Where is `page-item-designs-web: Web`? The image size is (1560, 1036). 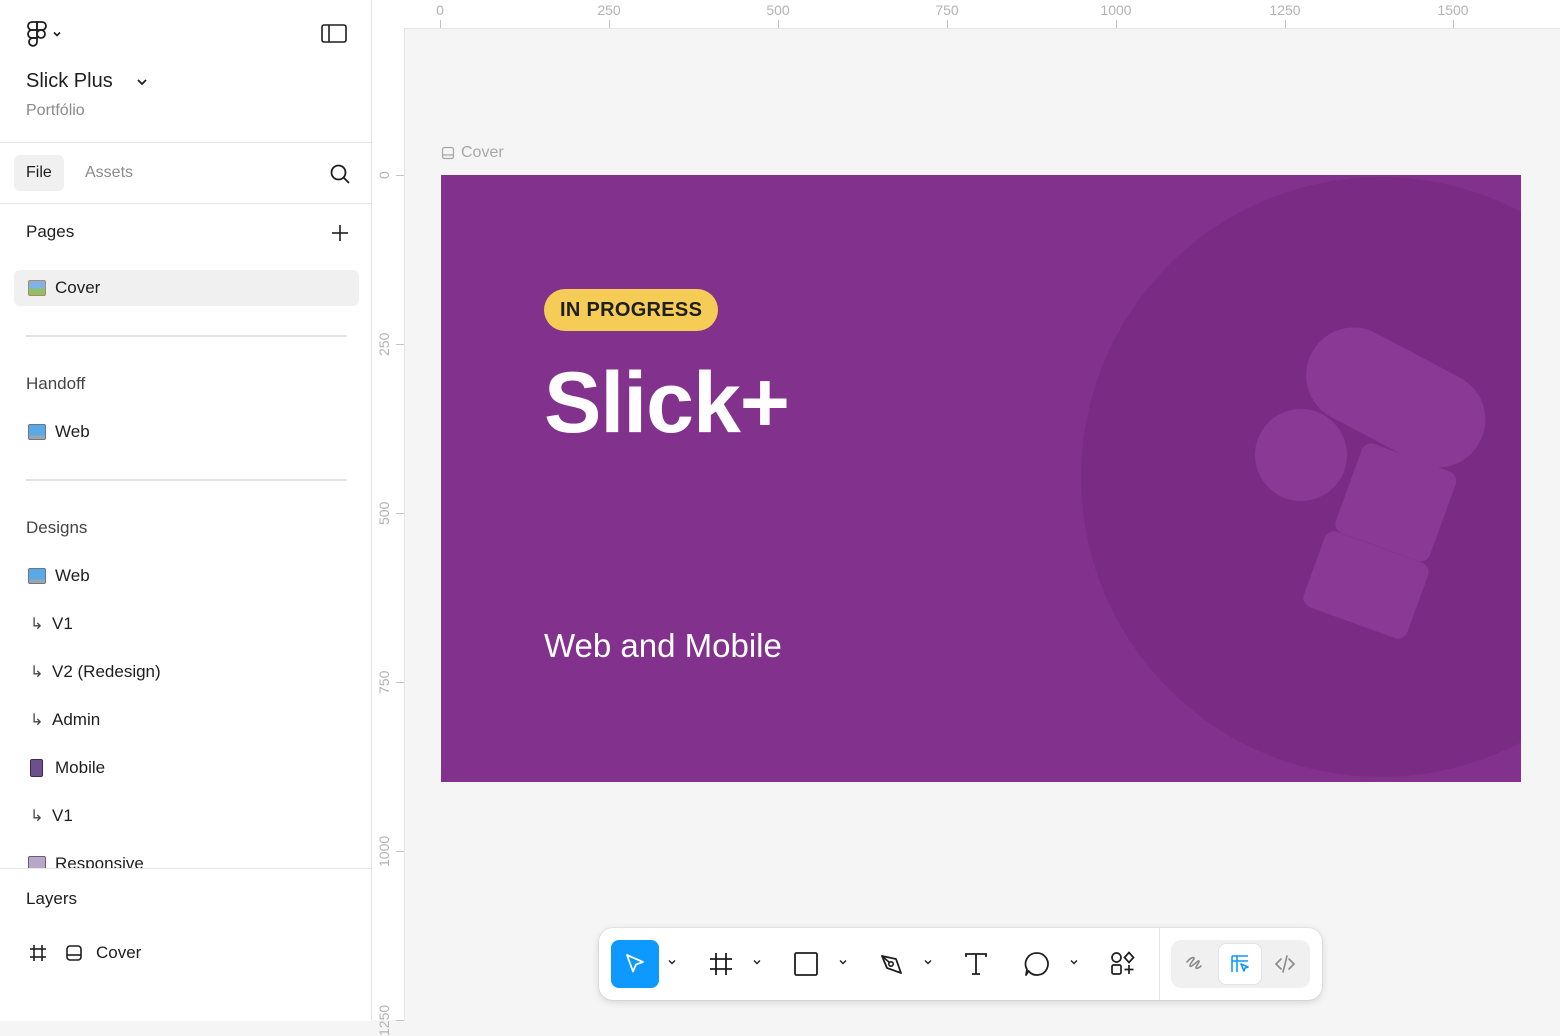 page-item-designs-web: Web is located at coordinates (186, 576).